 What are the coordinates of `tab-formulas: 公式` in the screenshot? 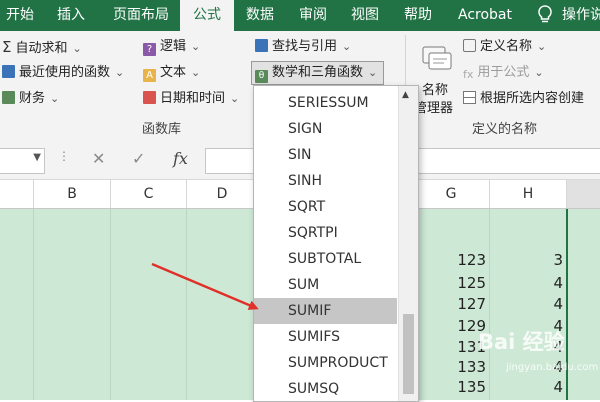 It's located at (207, 15).